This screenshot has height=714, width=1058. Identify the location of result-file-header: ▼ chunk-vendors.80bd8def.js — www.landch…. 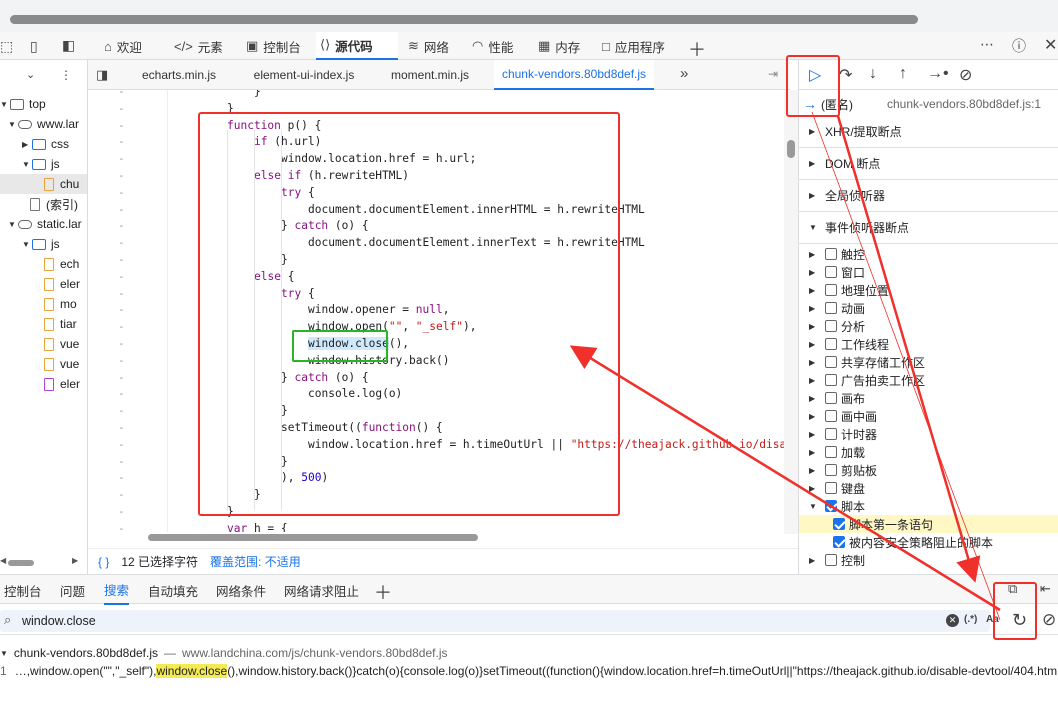
(224, 653).